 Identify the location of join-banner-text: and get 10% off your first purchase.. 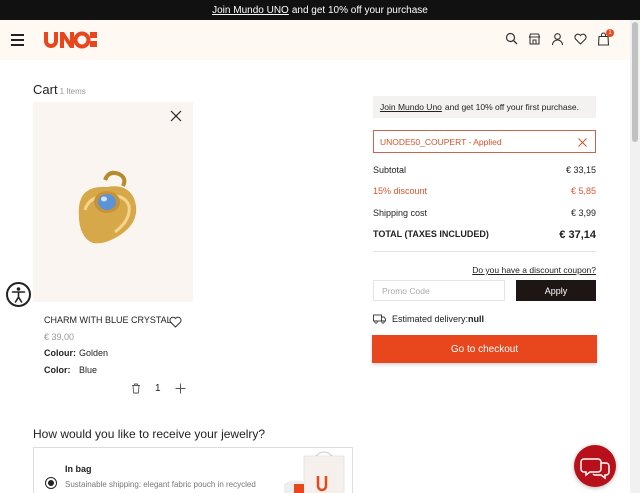
(511, 107).